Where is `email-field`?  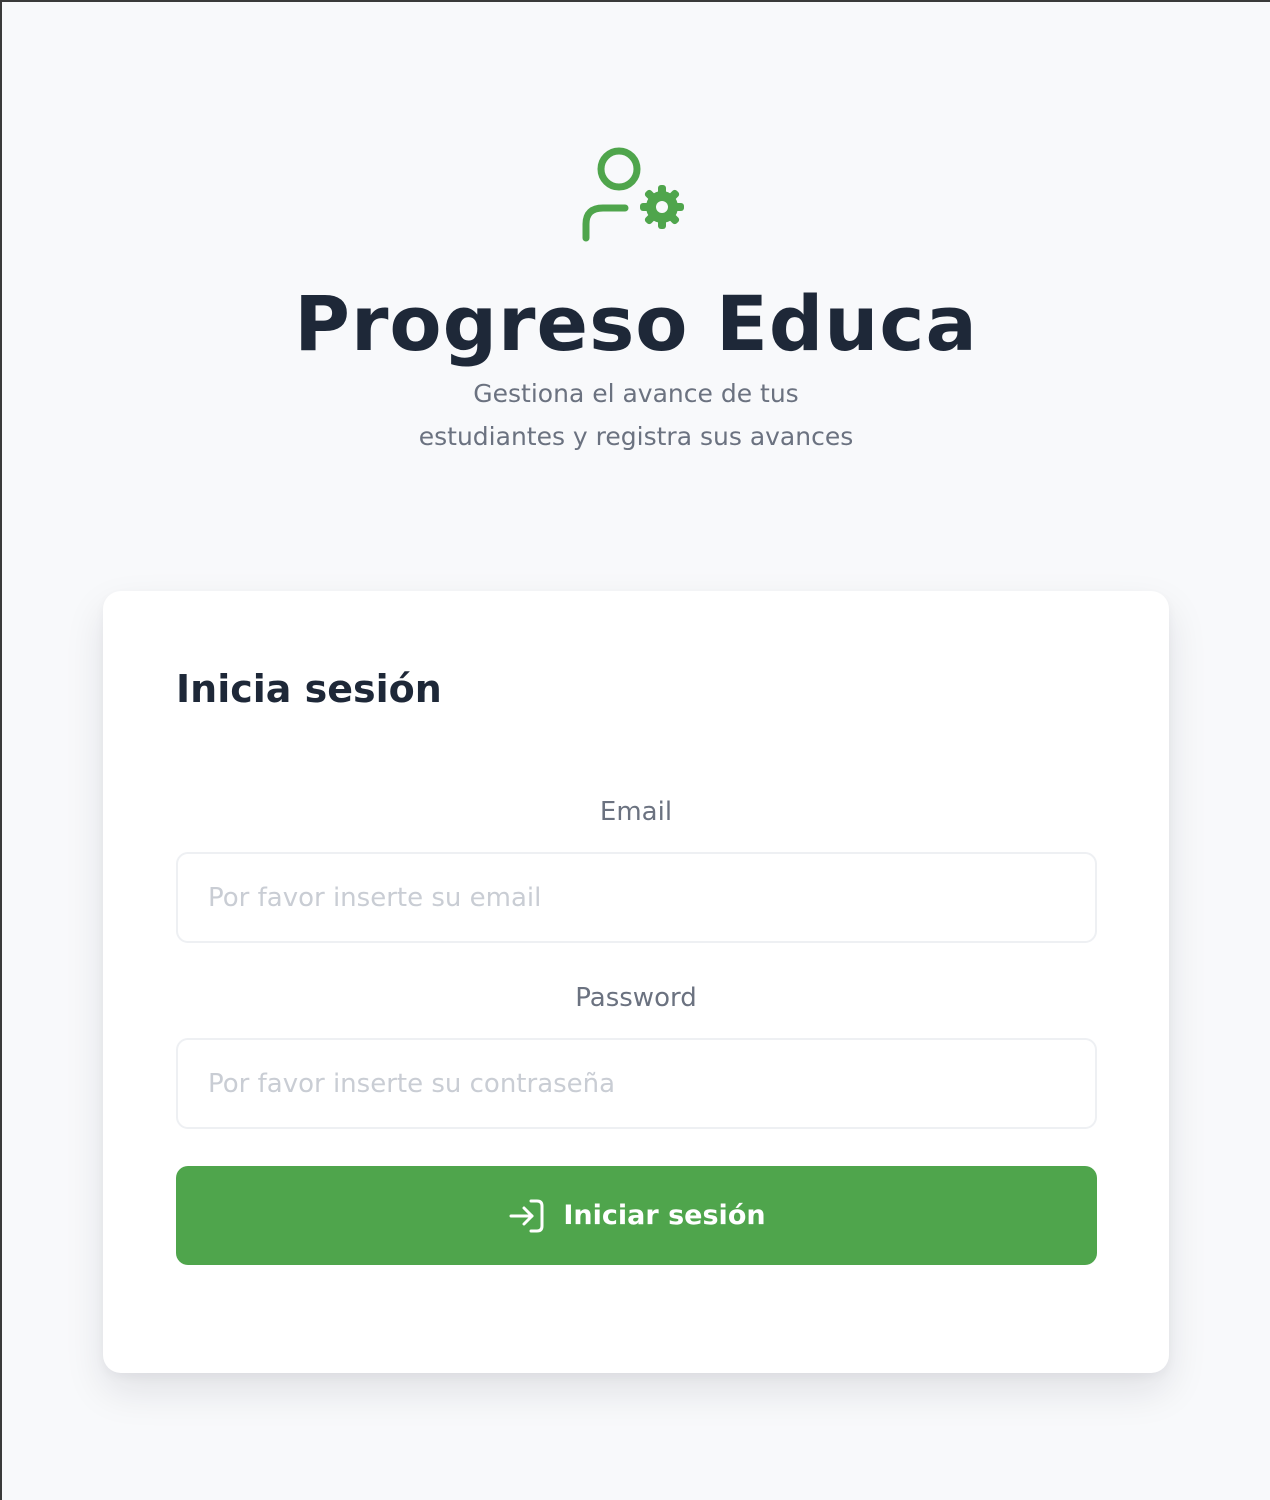 email-field is located at coordinates (636, 897).